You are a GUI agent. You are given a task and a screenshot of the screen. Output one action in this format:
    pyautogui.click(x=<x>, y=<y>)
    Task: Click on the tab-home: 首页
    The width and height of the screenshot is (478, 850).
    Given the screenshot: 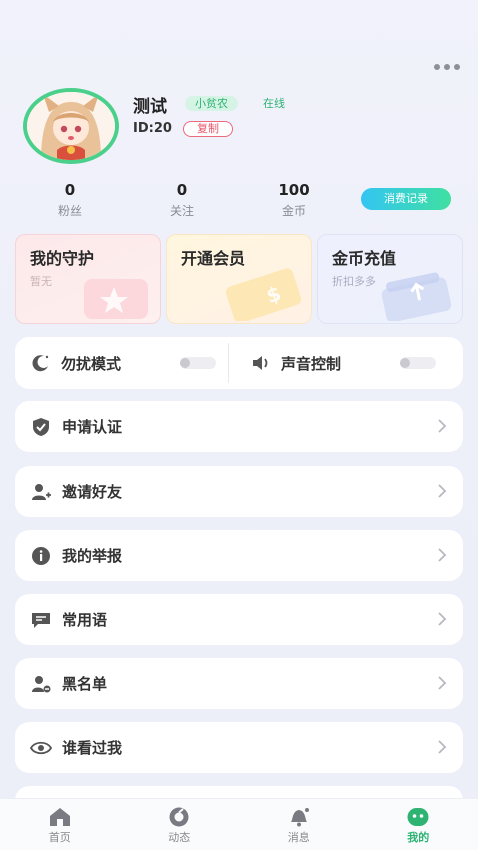 What is the action you would take?
    pyautogui.click(x=60, y=824)
    